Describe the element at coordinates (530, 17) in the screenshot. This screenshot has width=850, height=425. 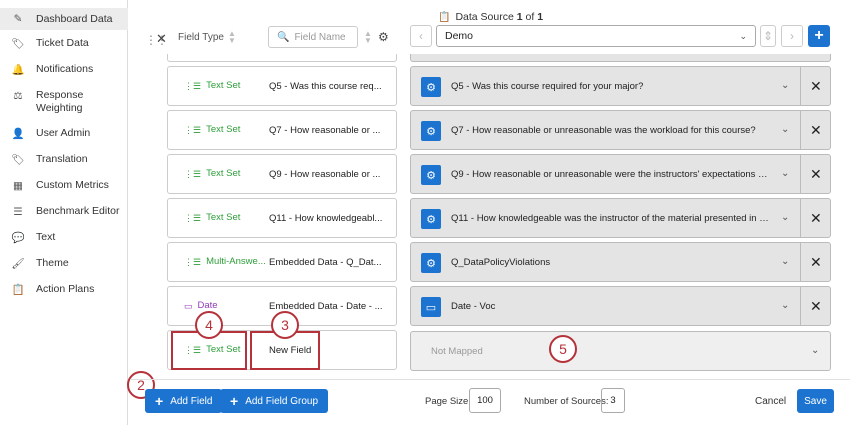
I see `data-source-of: of` at that location.